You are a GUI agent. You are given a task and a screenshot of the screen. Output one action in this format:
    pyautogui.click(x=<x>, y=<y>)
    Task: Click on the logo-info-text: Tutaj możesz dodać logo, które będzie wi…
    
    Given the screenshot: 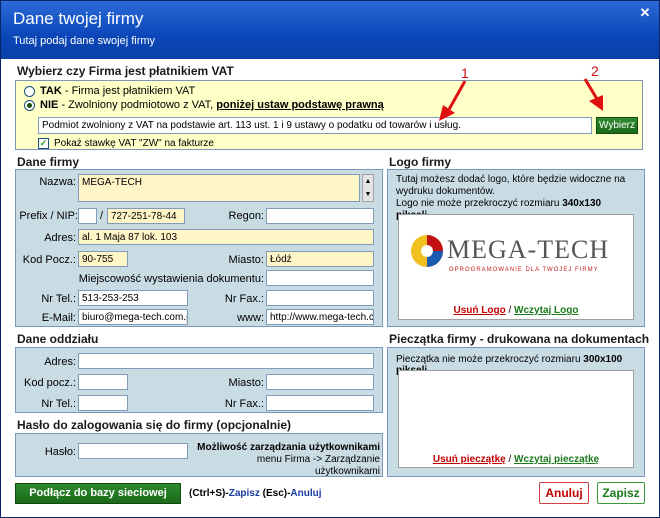 What is the action you would take?
    pyautogui.click(x=511, y=185)
    